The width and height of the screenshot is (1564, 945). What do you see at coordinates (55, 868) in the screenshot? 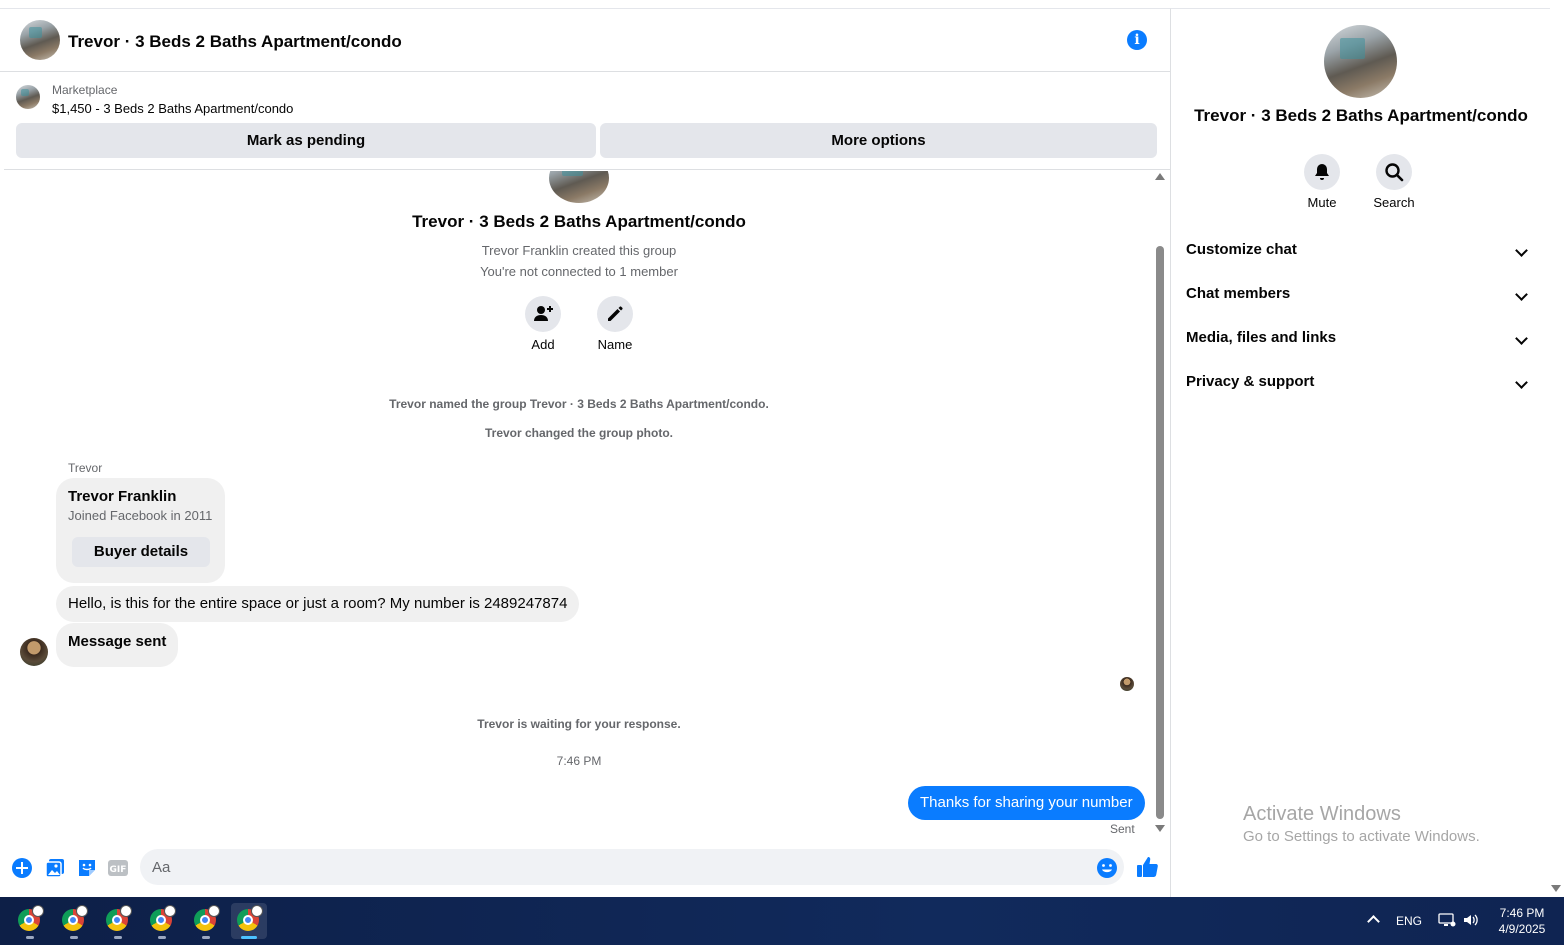
I see `image-icon` at bounding box center [55, 868].